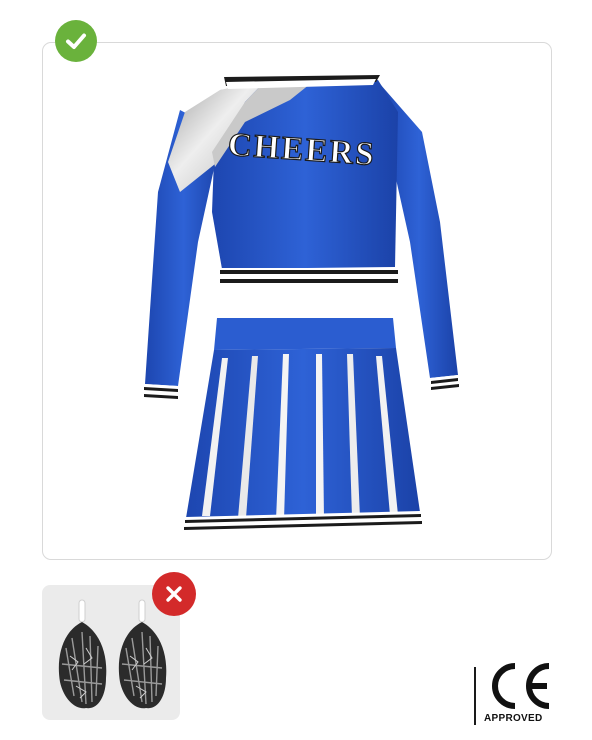  What do you see at coordinates (303, 425) in the screenshot?
I see `pleated-skirt` at bounding box center [303, 425].